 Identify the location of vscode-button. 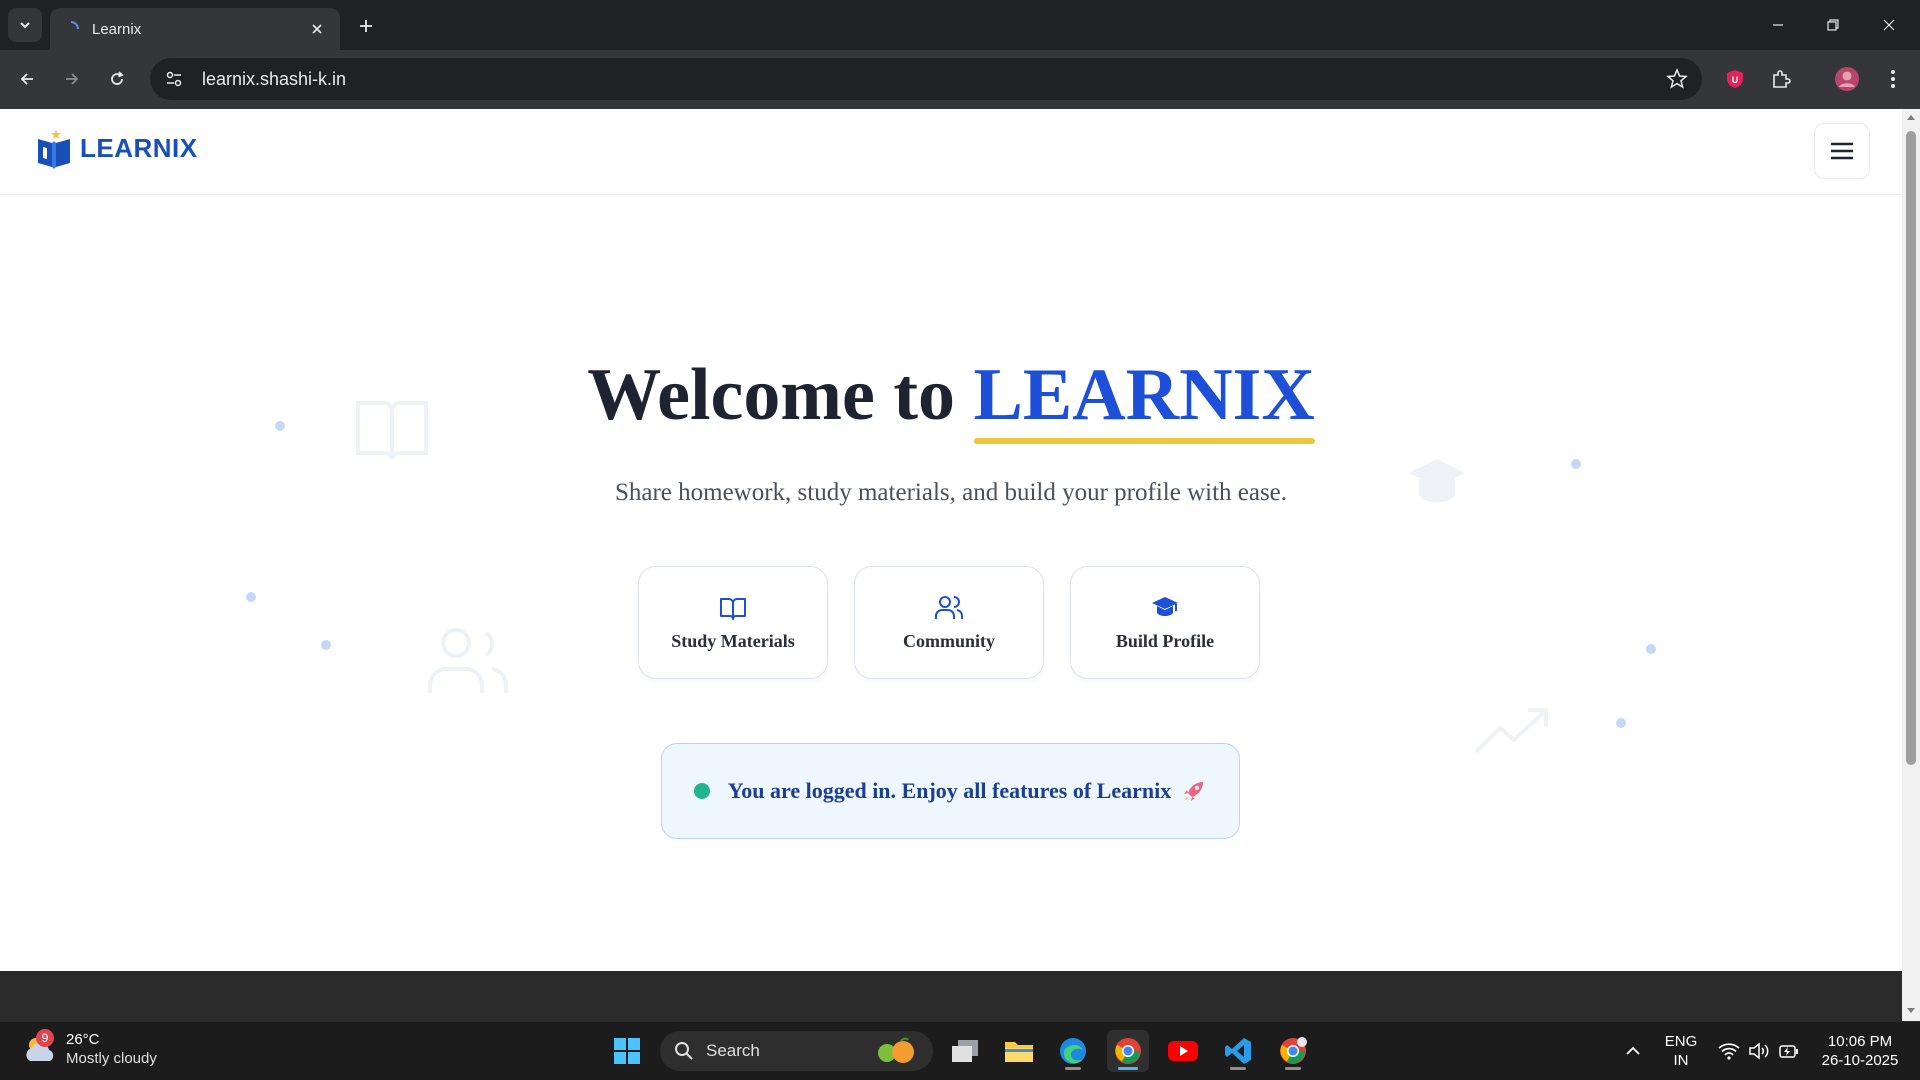
(1238, 1051).